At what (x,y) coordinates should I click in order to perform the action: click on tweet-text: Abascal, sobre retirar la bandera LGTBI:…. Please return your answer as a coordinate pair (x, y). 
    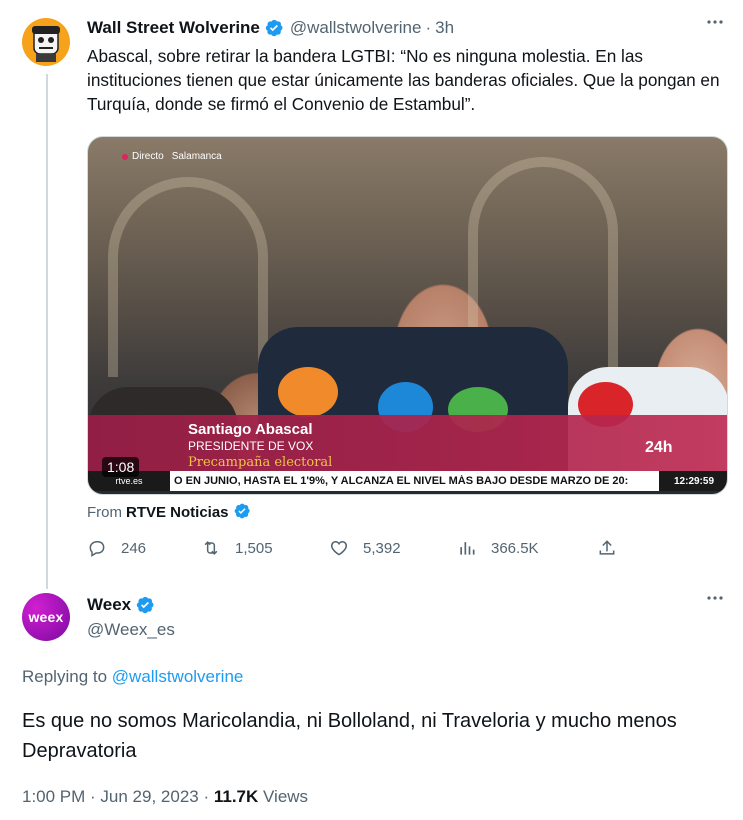
    Looking at the image, I should click on (403, 80).